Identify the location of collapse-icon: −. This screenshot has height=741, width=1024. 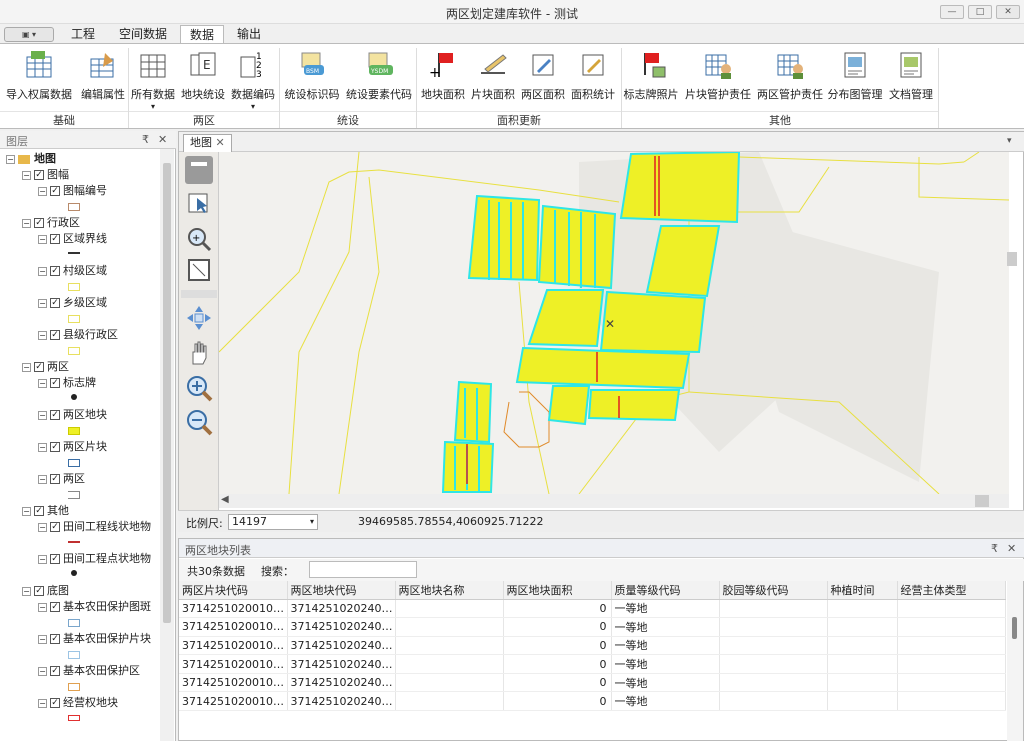
(10, 159).